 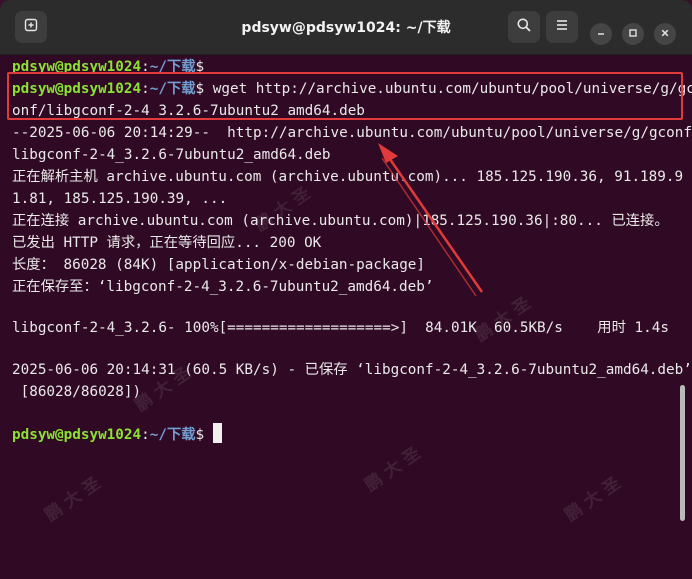 I want to click on hamburger-menu-icon, so click(x=562, y=27).